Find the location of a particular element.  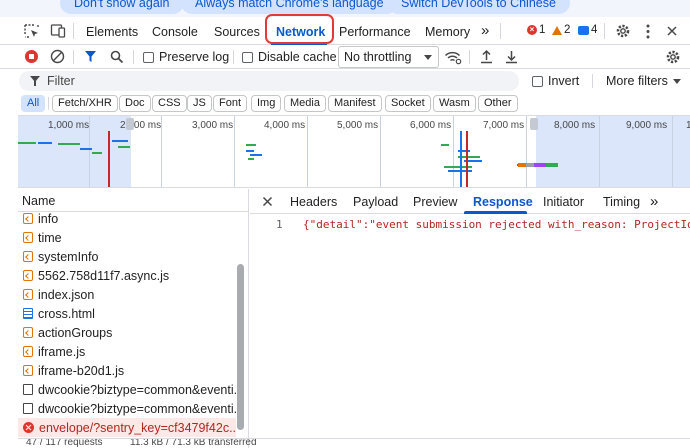

message-icon is located at coordinates (583, 30).